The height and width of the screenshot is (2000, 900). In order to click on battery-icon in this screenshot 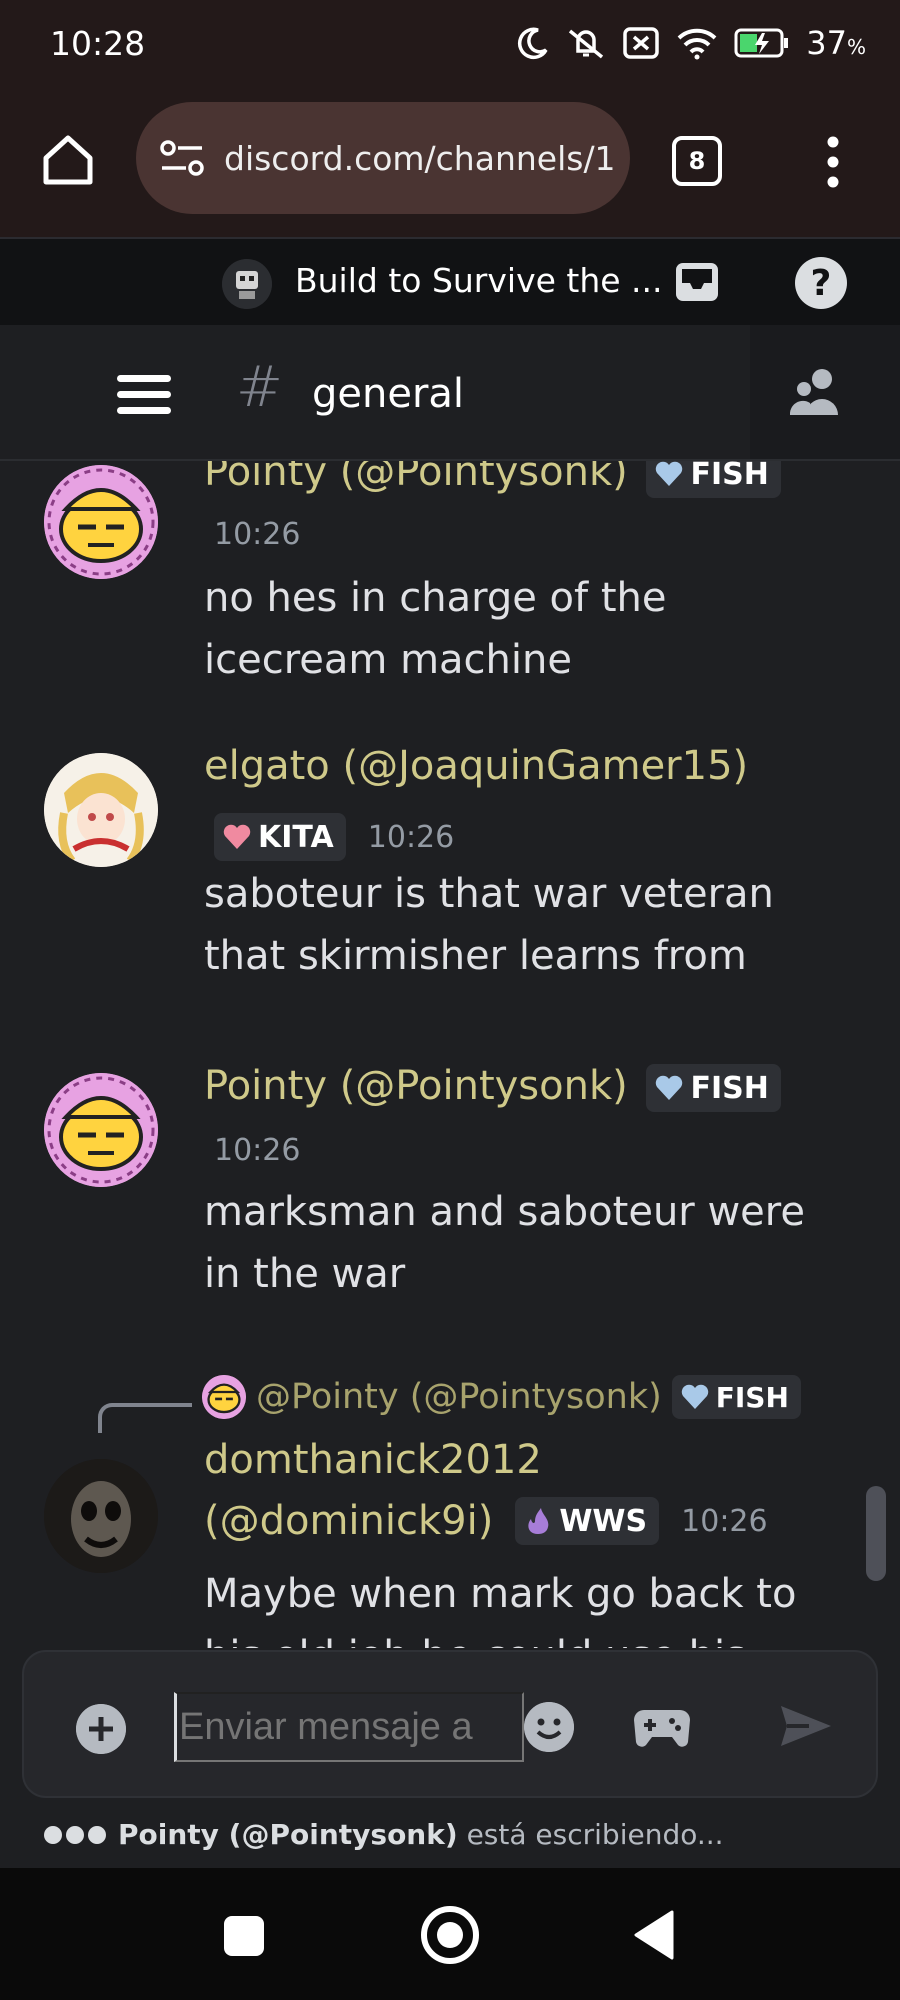, I will do `click(761, 43)`.